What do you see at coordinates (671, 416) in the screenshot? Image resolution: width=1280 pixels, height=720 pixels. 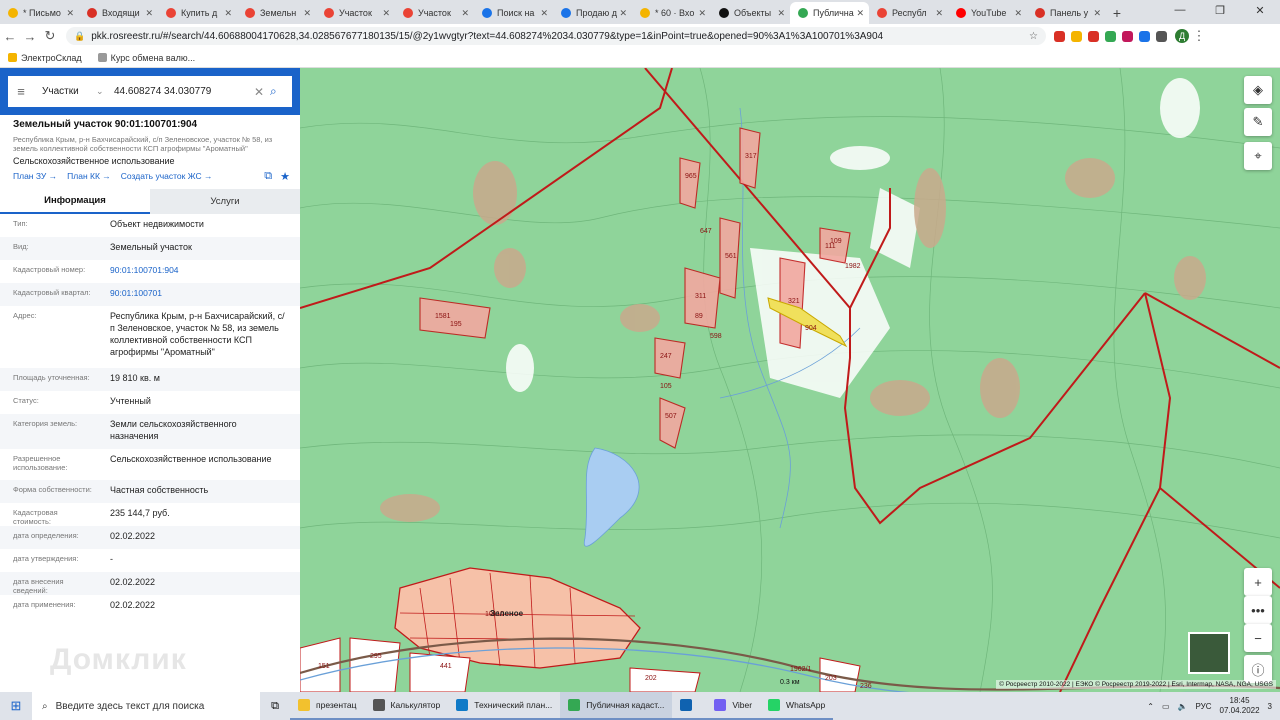 I see `parcel-number-label: 507` at bounding box center [671, 416].